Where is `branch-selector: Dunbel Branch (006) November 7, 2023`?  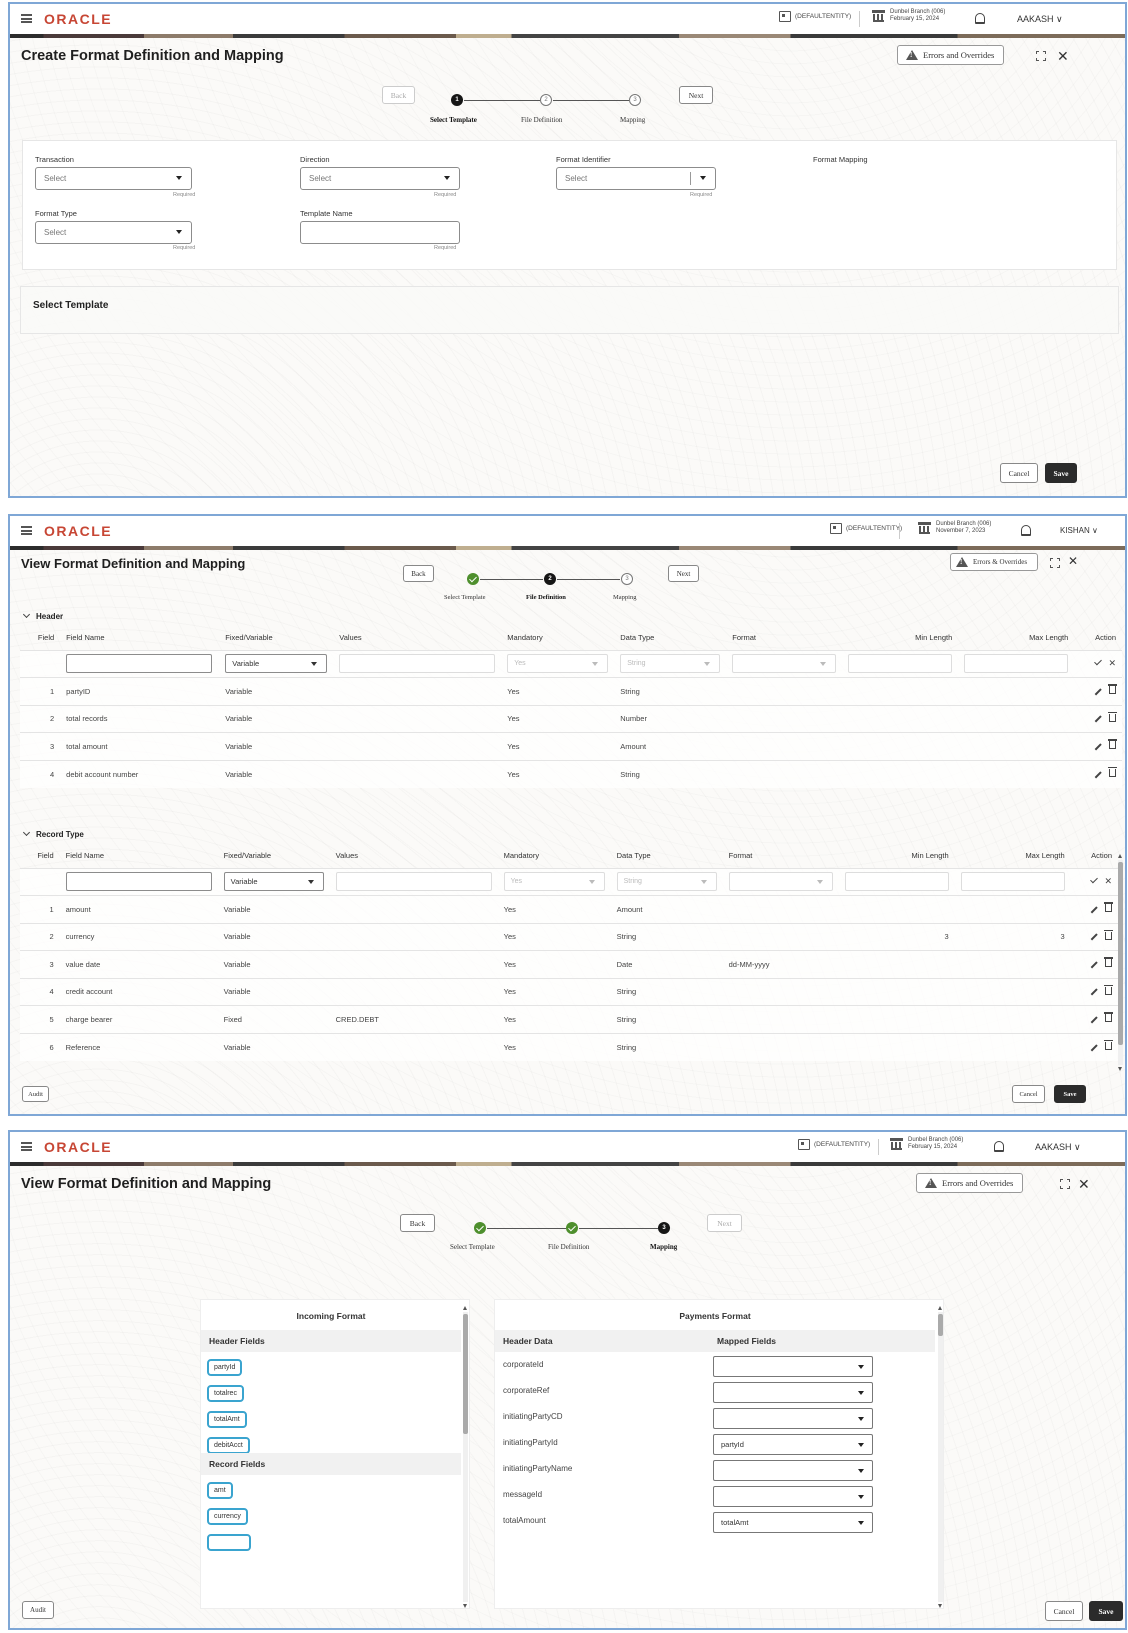 branch-selector: Dunbel Branch (006) November 7, 2023 is located at coordinates (954, 528).